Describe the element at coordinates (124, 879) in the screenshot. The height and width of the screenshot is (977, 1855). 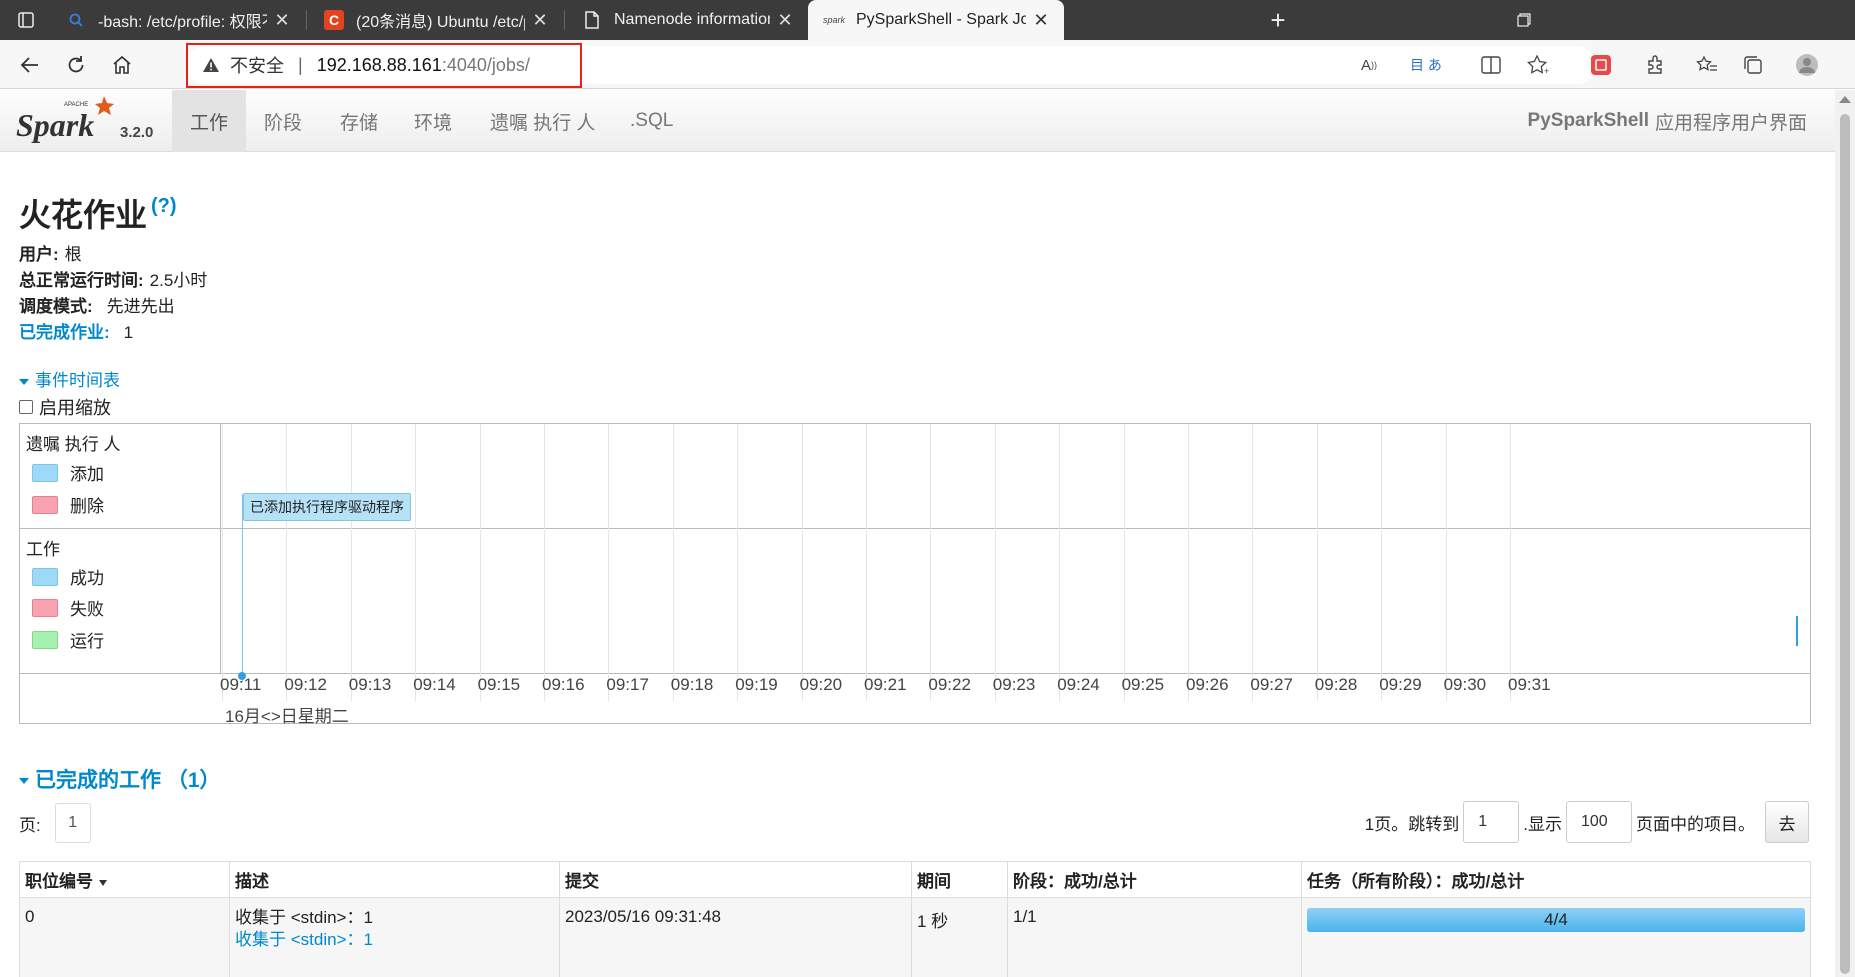
I see `col-job-id: 职位编号` at that location.